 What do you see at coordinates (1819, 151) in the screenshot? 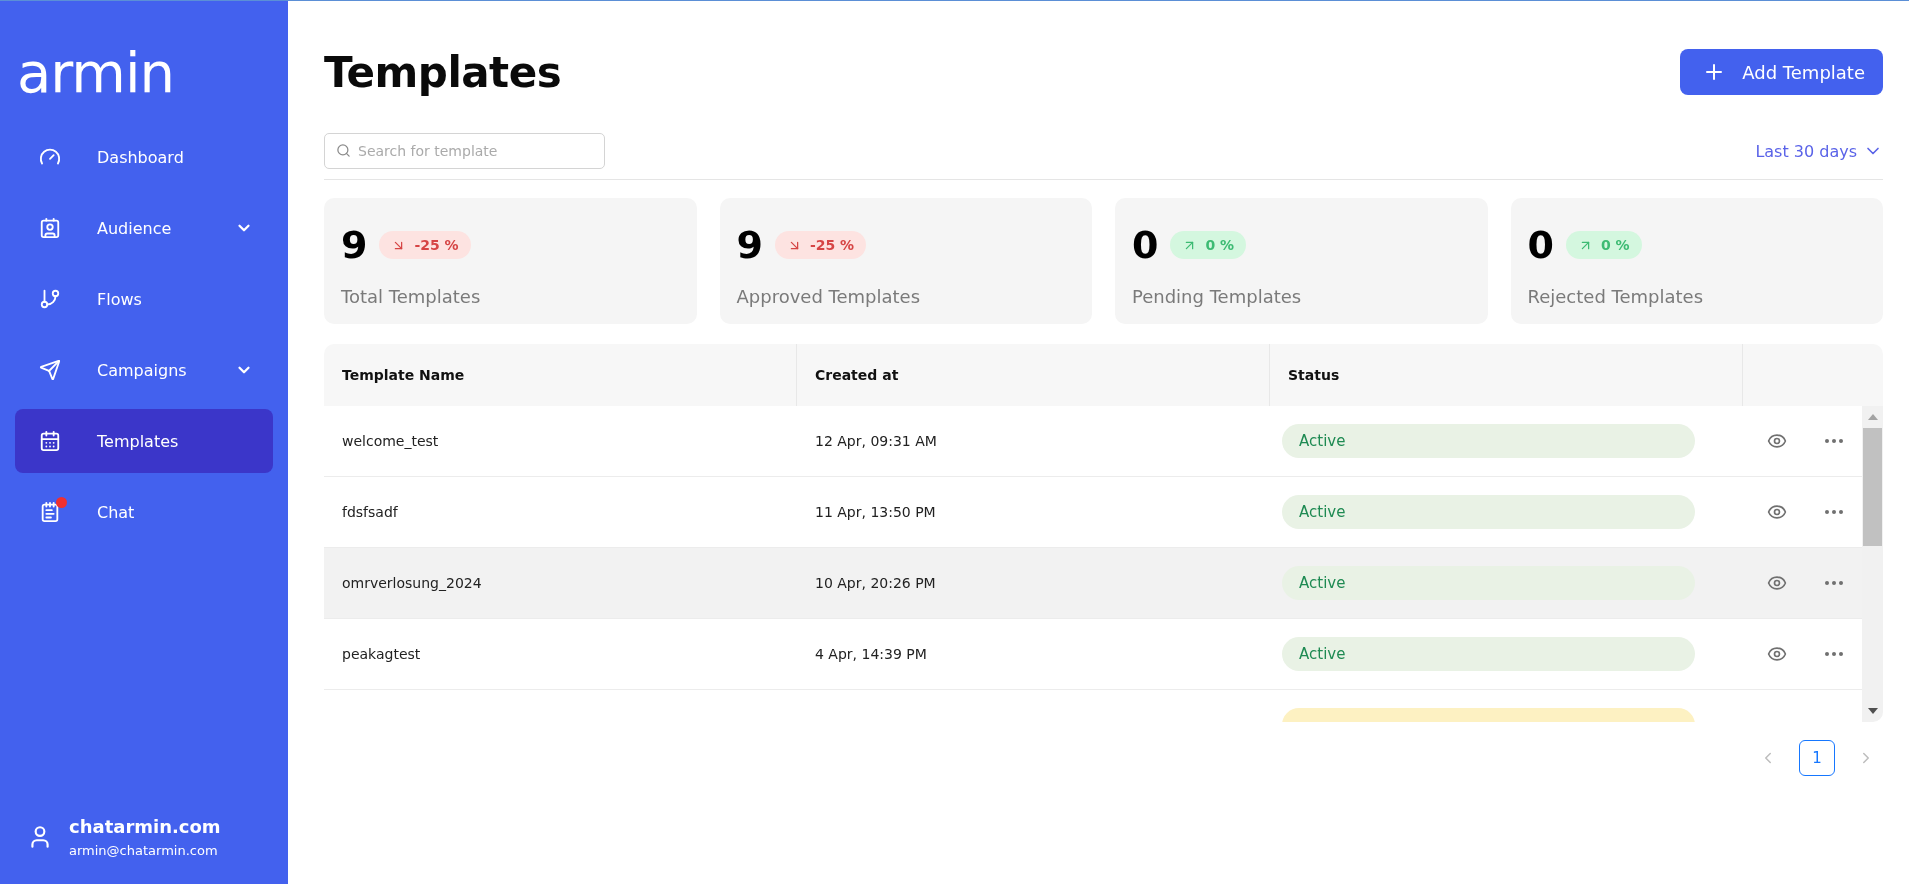
I see `period-dropdown: Last 30 days` at bounding box center [1819, 151].